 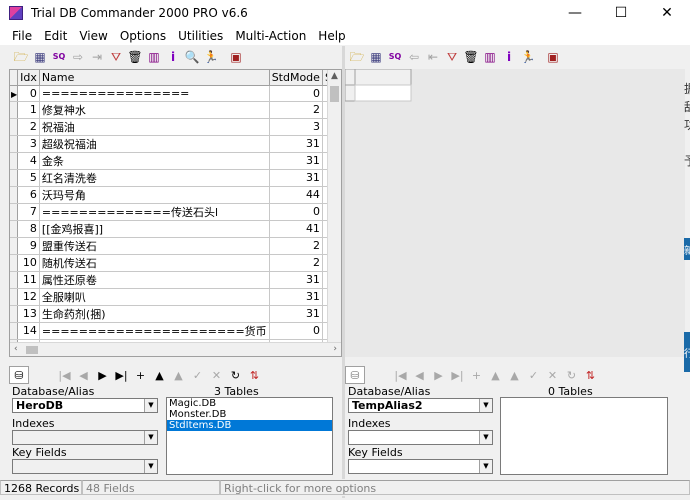 What do you see at coordinates (85, 466) in the screenshot?
I see `key-fields-combo: ▼` at bounding box center [85, 466].